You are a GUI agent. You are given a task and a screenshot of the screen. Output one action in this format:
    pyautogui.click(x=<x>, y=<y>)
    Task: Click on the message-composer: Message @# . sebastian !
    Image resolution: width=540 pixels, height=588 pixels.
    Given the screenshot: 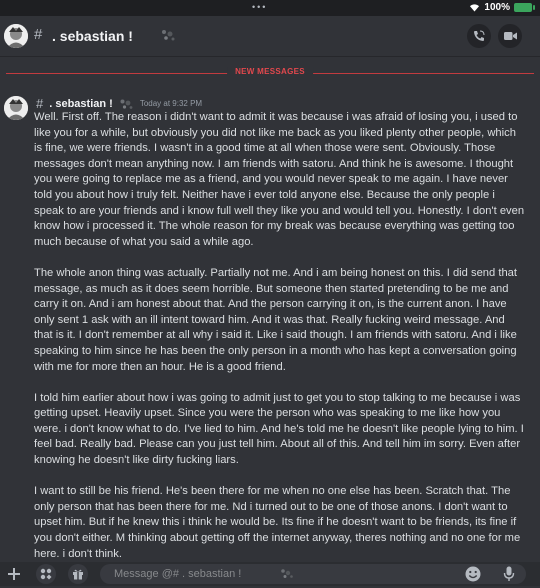 What is the action you would take?
    pyautogui.click(x=270, y=574)
    